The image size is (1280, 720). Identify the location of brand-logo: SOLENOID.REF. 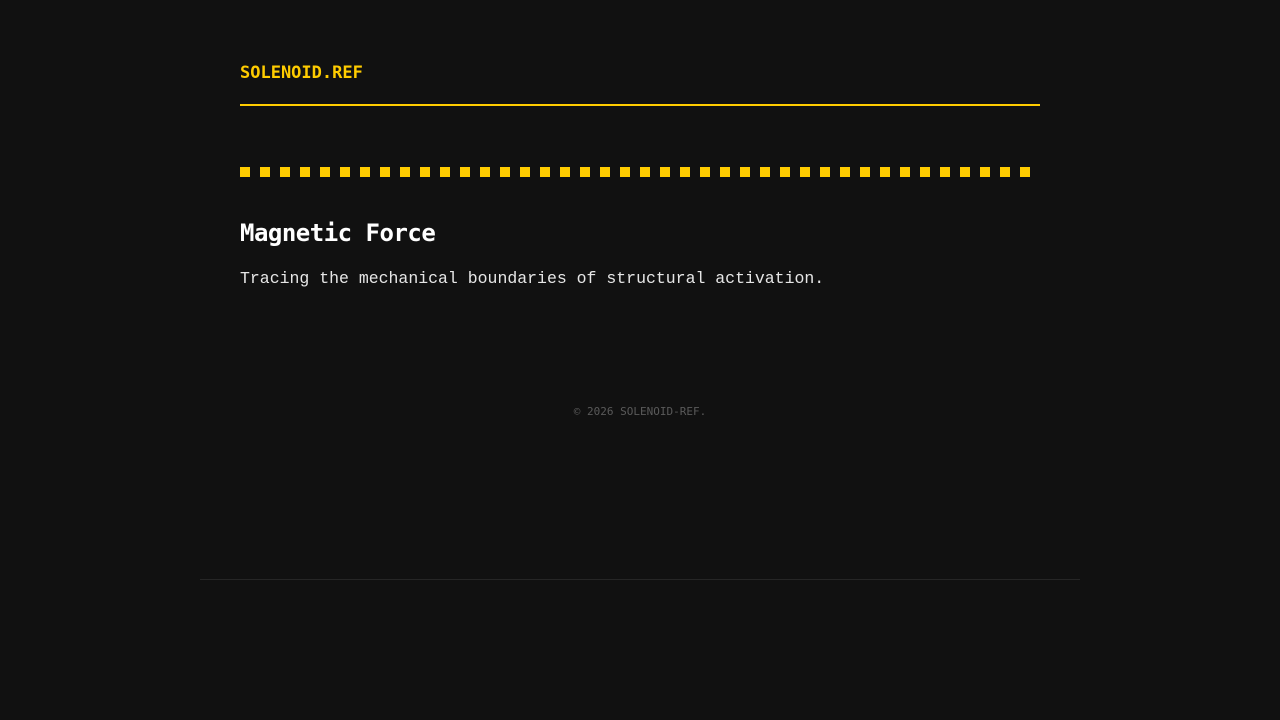
(301, 73).